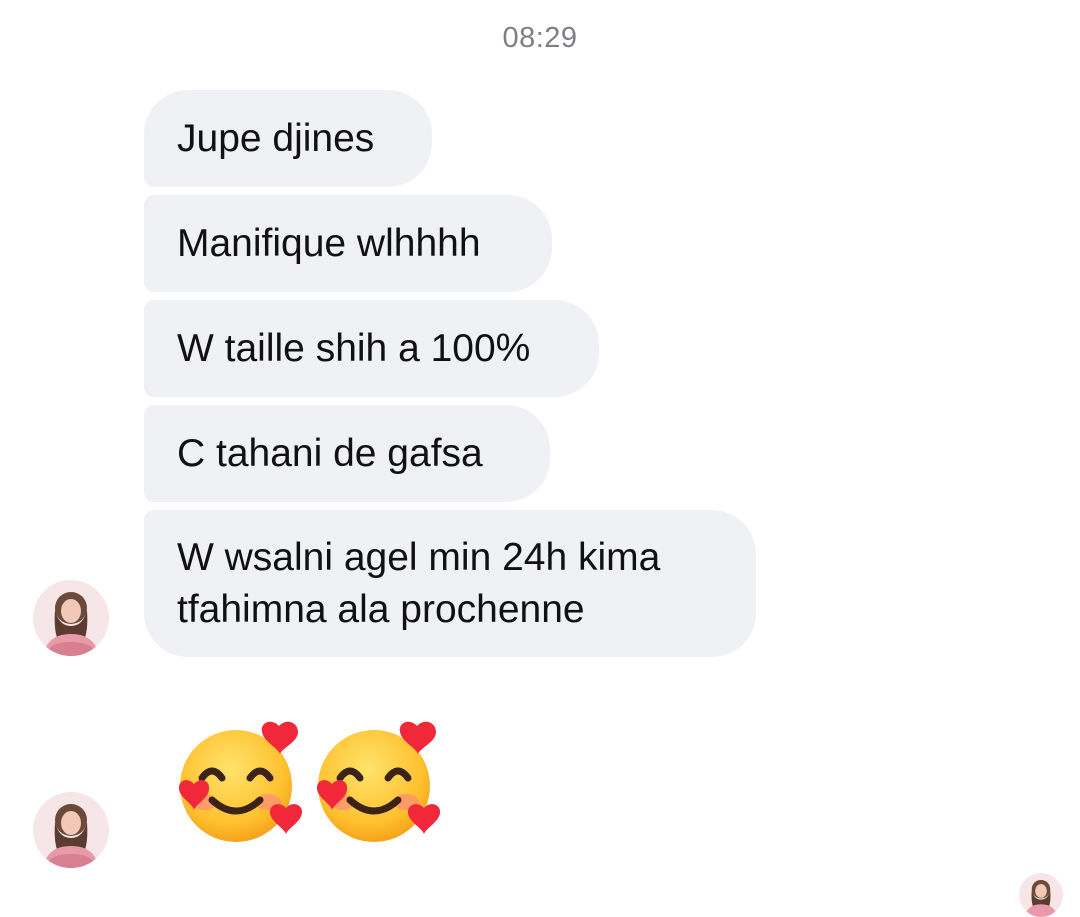 The width and height of the screenshot is (1080, 917). What do you see at coordinates (288, 138) in the screenshot?
I see `message-bubble: Jupe djines` at bounding box center [288, 138].